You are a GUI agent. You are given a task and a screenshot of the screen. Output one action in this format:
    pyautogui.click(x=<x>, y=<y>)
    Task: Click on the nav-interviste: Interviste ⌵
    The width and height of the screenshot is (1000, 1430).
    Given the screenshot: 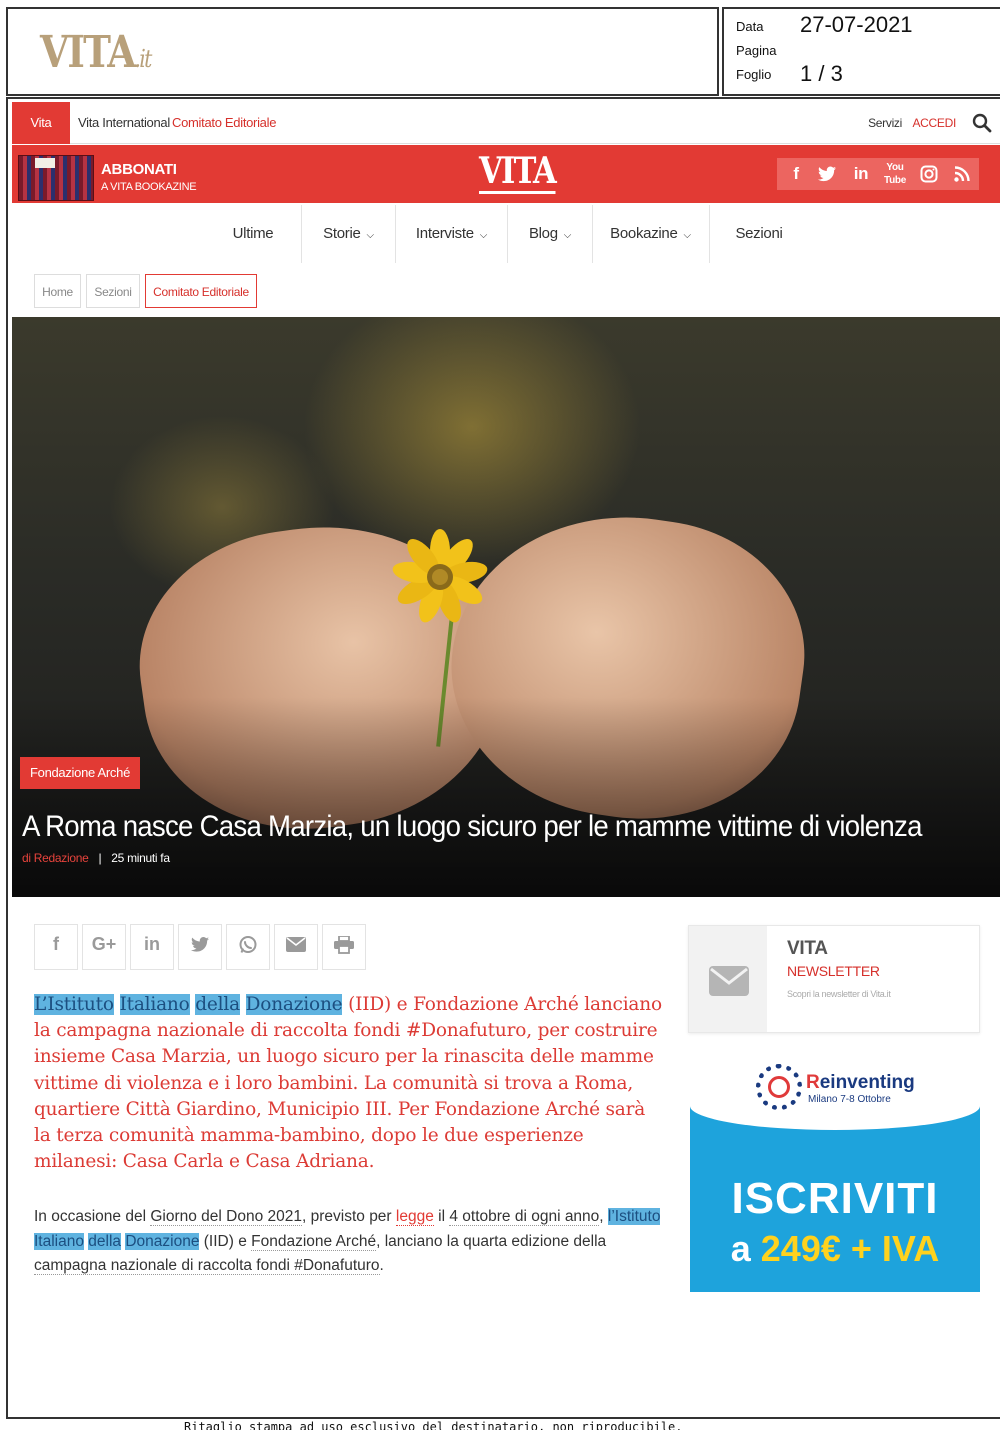 What is the action you would take?
    pyautogui.click(x=451, y=234)
    